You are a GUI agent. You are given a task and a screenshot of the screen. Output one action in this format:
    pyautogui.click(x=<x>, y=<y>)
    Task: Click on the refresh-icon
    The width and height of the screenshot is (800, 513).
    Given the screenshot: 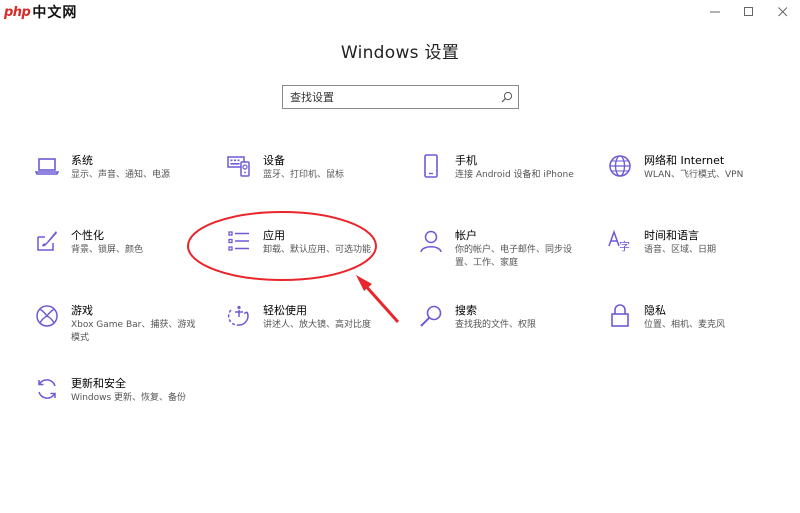 What is the action you would take?
    pyautogui.click(x=47, y=389)
    